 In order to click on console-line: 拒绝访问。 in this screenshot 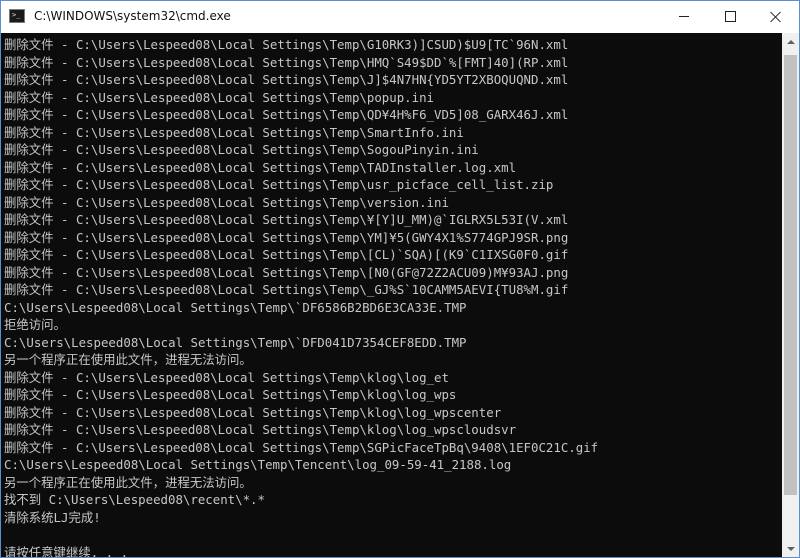, I will do `click(35, 324)`.